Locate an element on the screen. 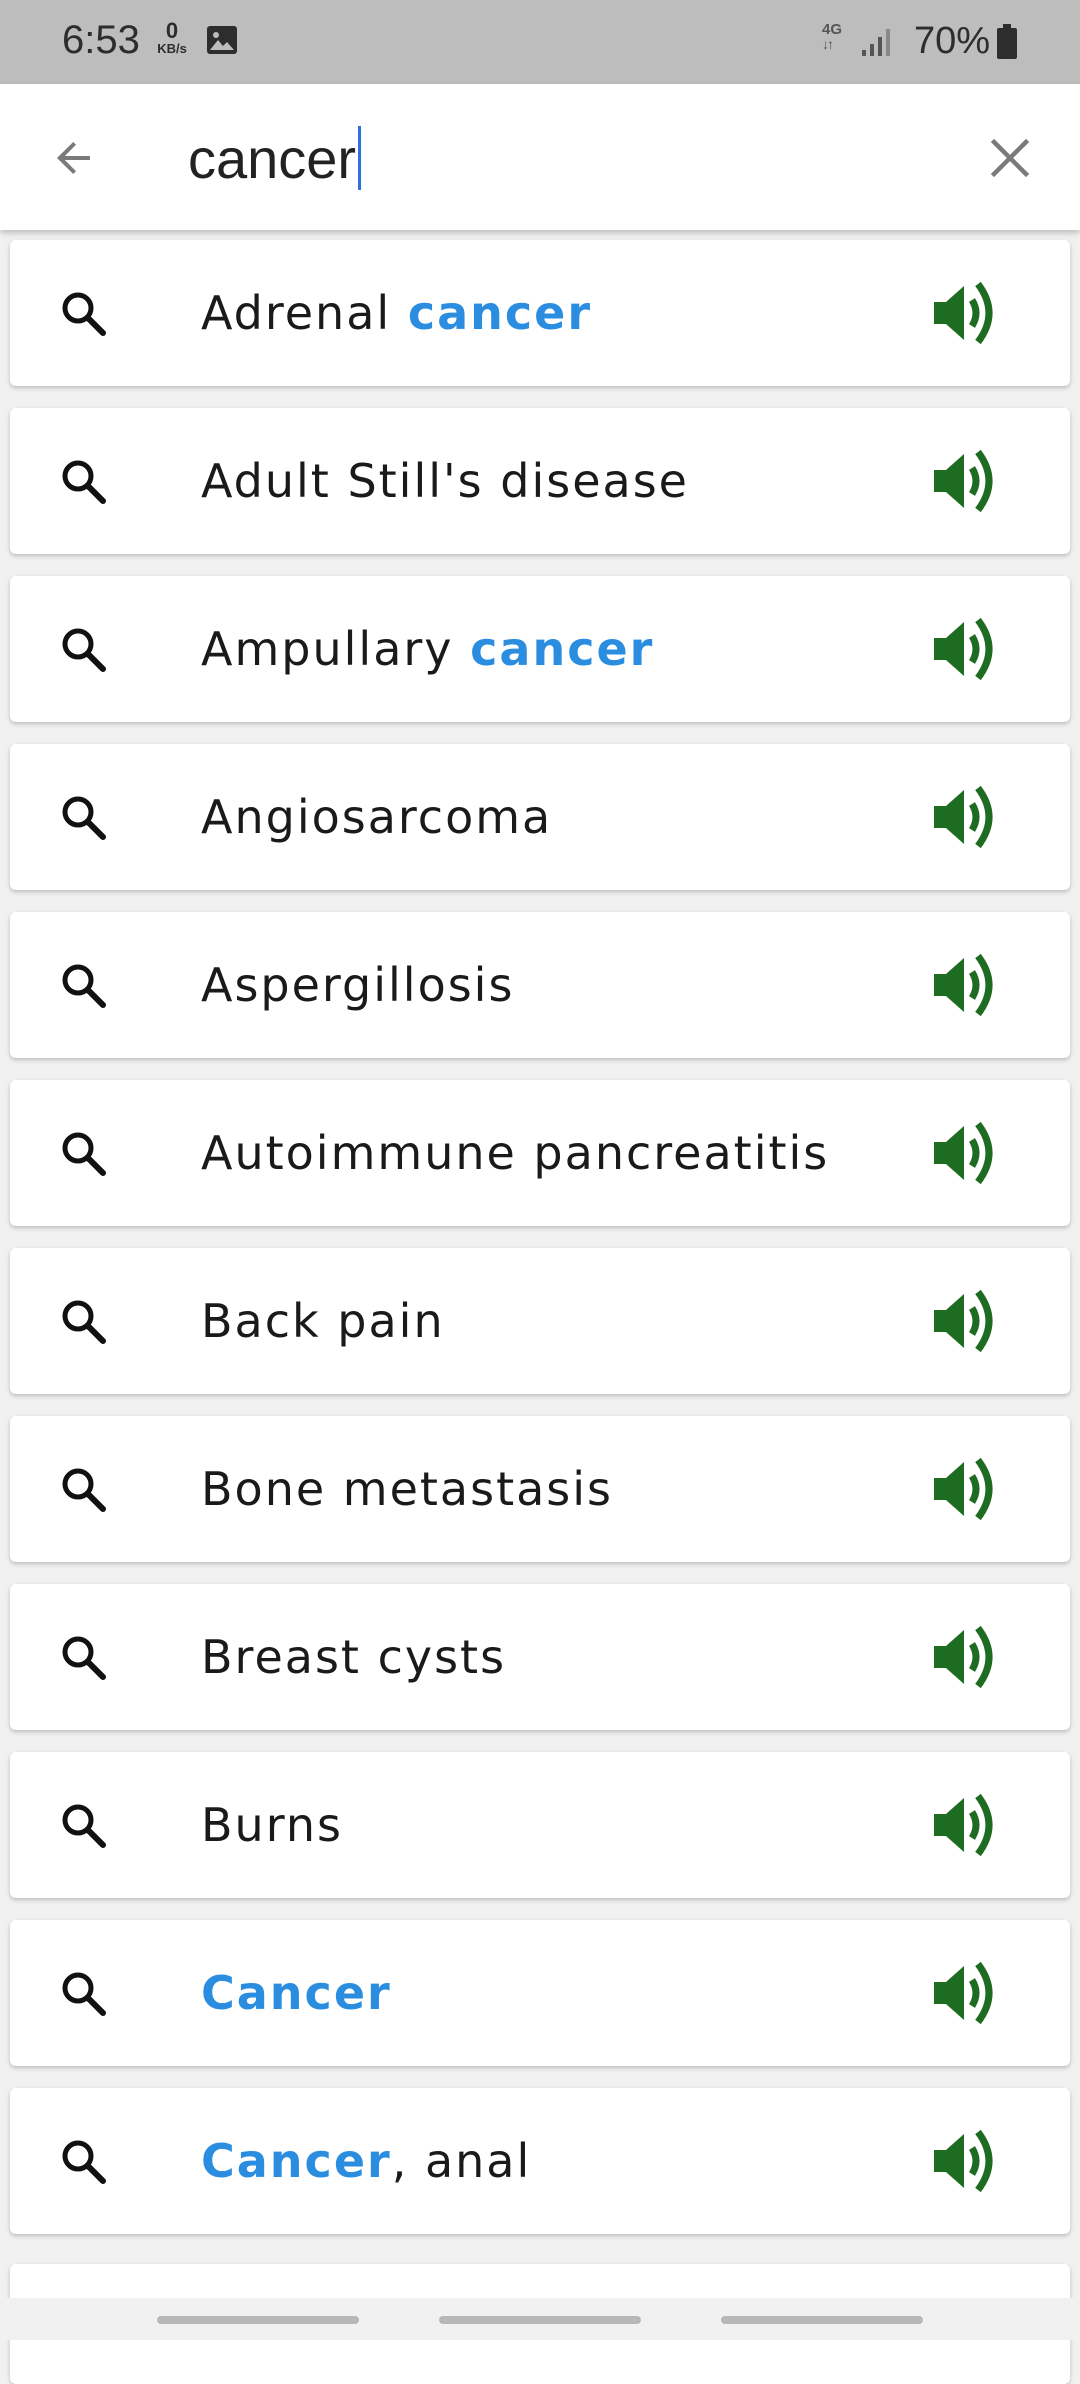  status-time: 6:53 is located at coordinates (101, 40).